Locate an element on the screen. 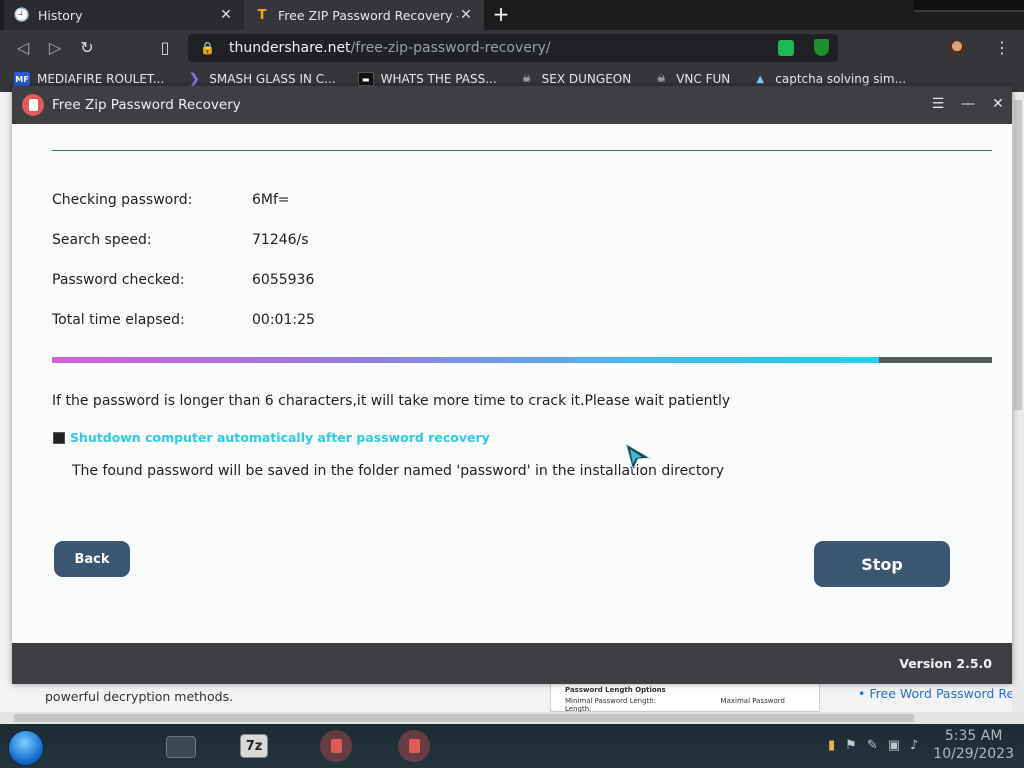  bookmark-sex-dungeon: ☠ SEX DUNGEON is located at coordinates (575, 79).